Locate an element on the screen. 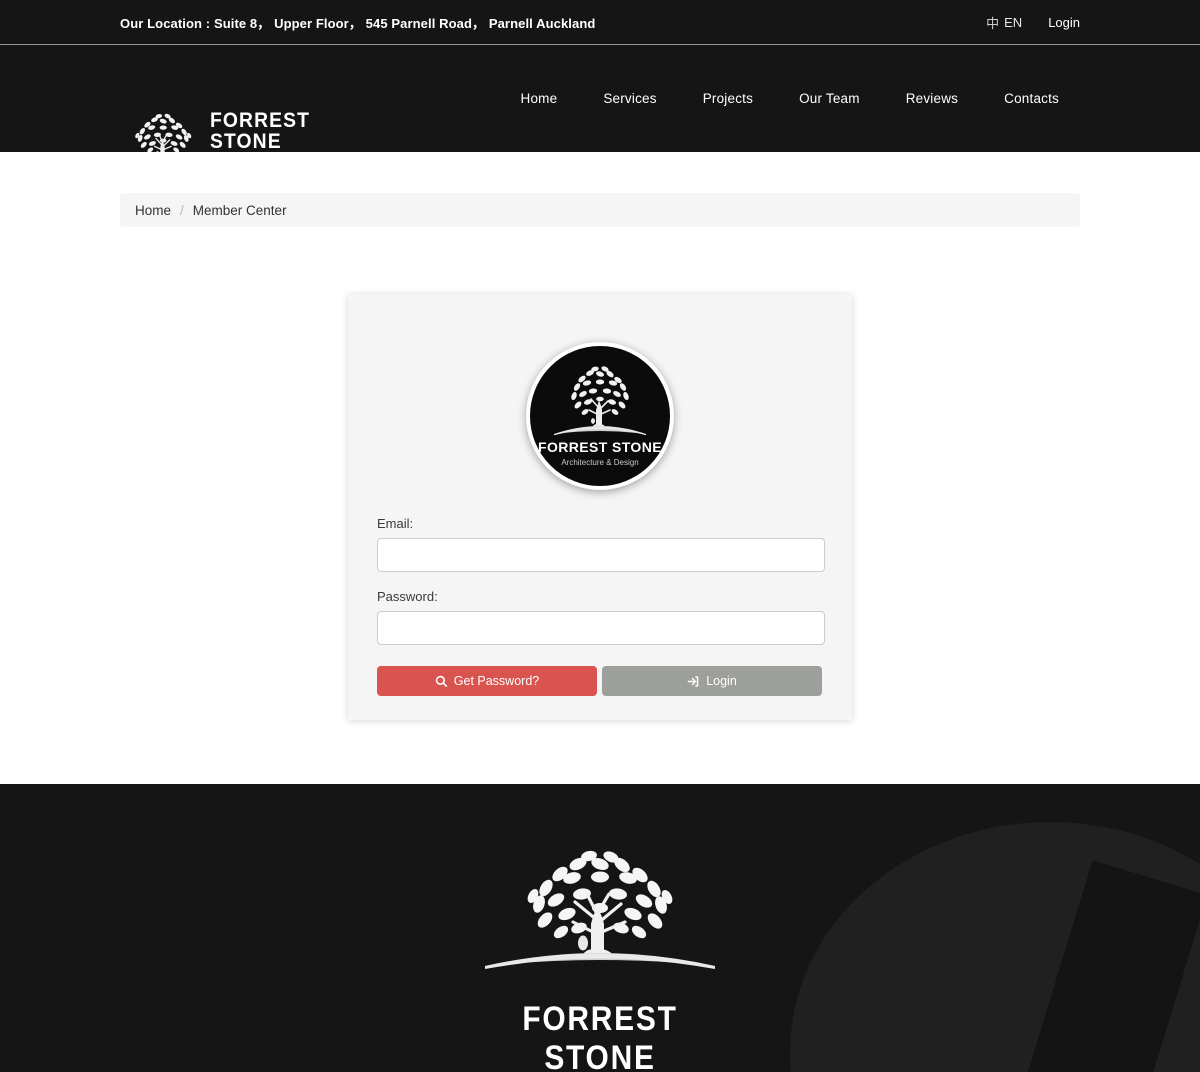 This screenshot has height=1072, width=1200. language-label: EN is located at coordinates (1013, 22).